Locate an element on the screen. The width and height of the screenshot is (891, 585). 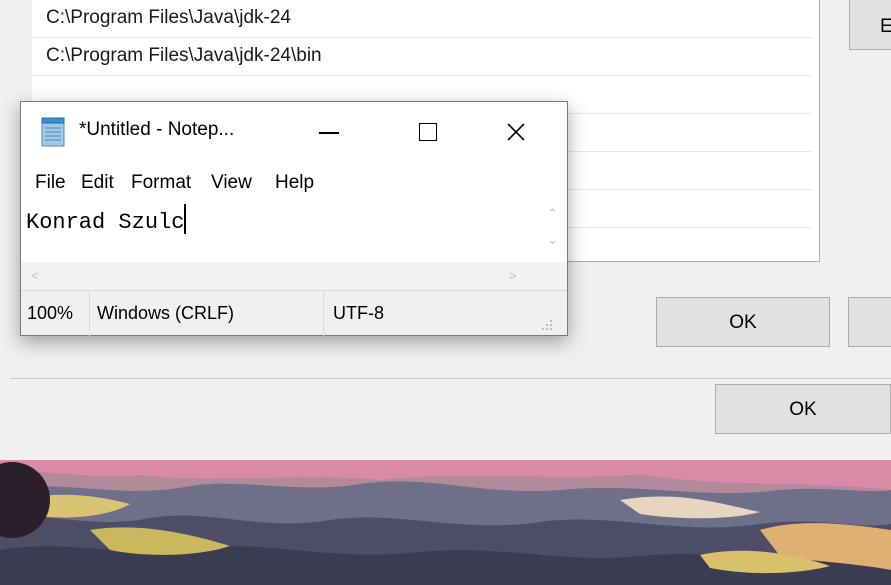
scroll-right-icon: > is located at coordinates (513, 275).